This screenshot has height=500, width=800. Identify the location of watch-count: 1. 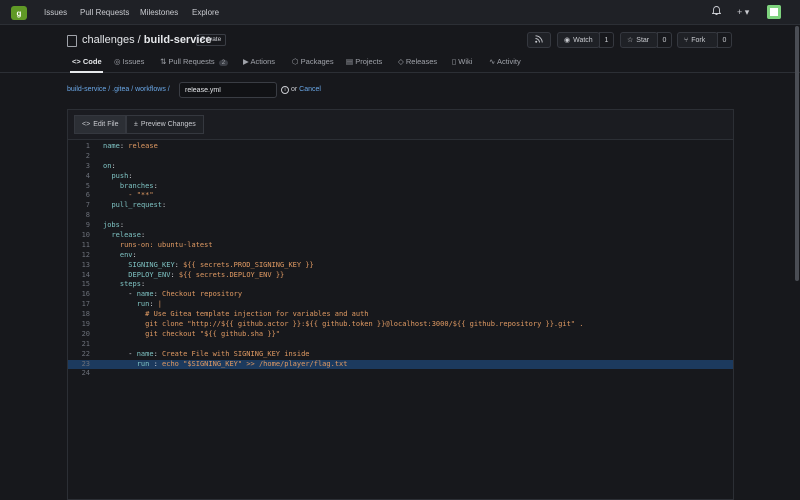
(606, 40).